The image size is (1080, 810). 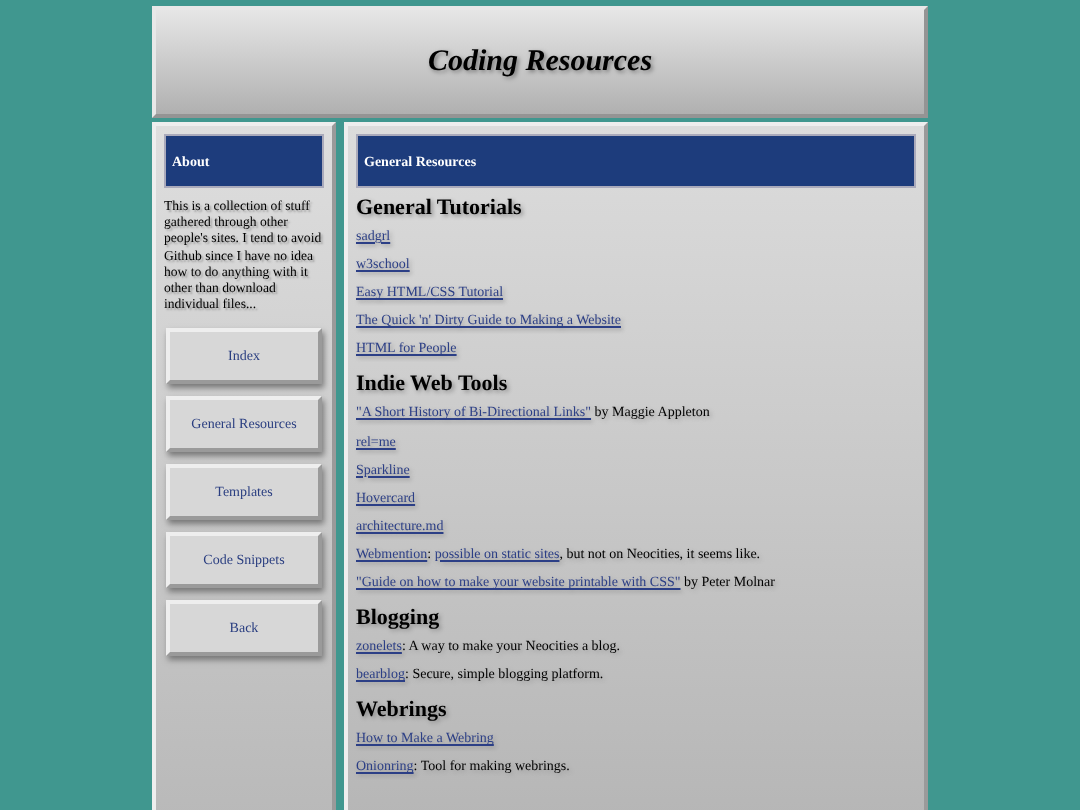 What do you see at coordinates (439, 208) in the screenshot?
I see `section-title: General Tutorials` at bounding box center [439, 208].